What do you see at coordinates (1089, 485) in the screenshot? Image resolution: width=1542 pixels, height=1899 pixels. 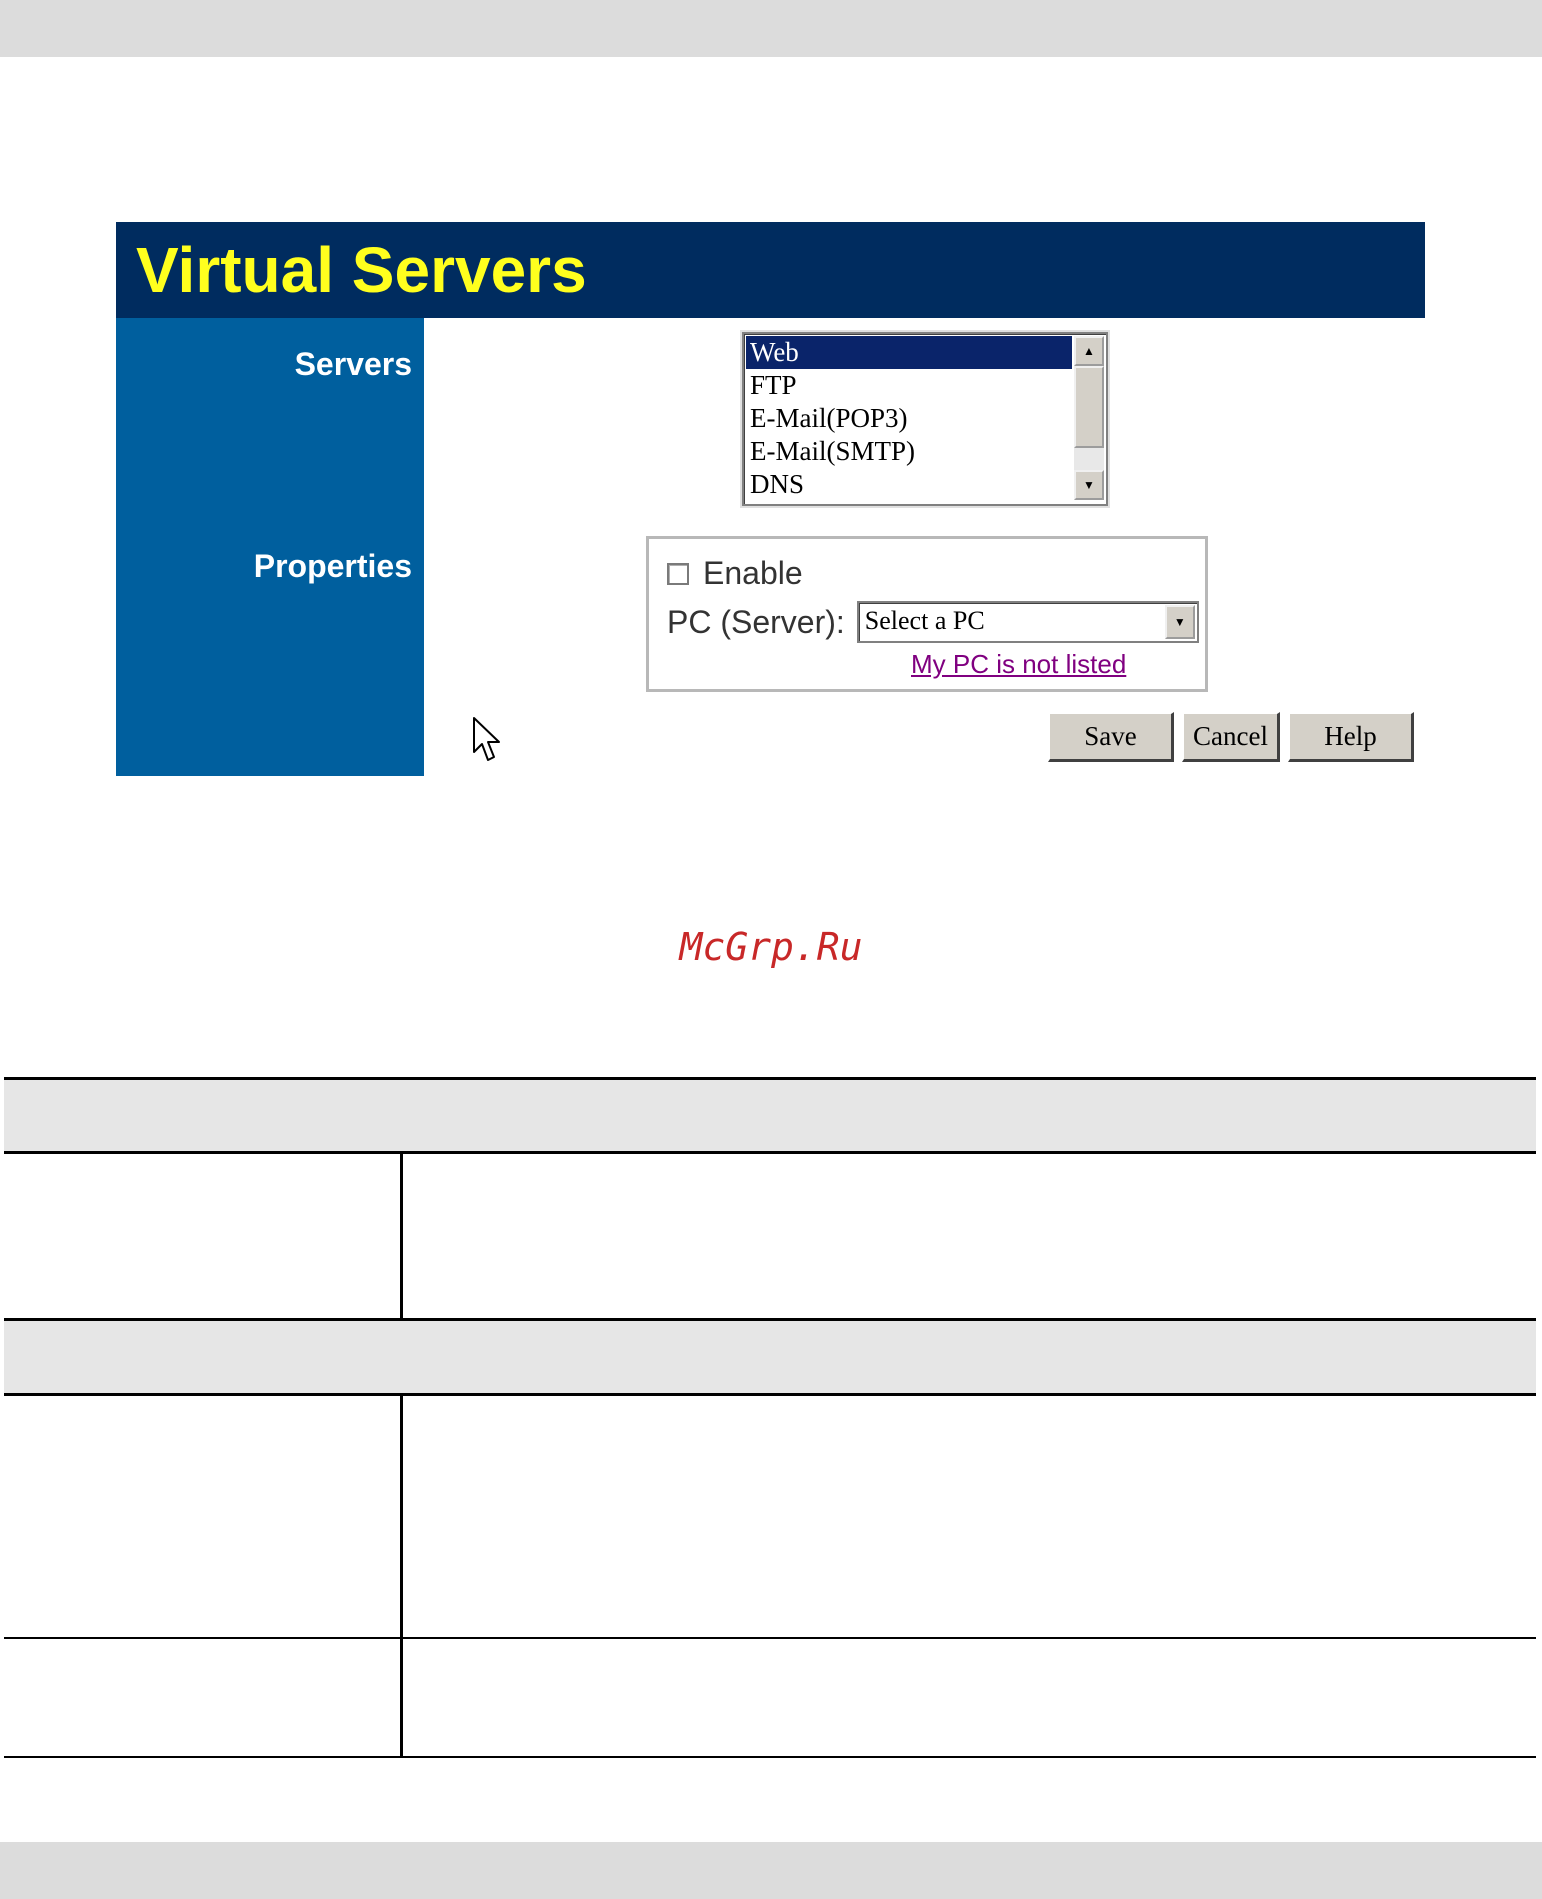 I see `scroll-down-arrow-icon: ▼` at bounding box center [1089, 485].